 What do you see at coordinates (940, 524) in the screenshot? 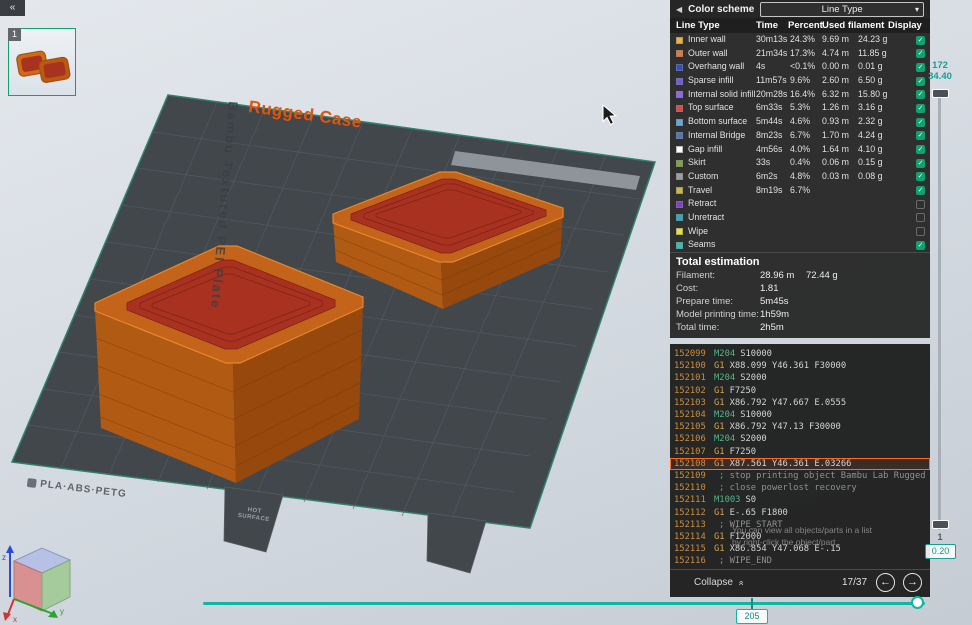
I see `layer-slider-handle-bottom` at bounding box center [940, 524].